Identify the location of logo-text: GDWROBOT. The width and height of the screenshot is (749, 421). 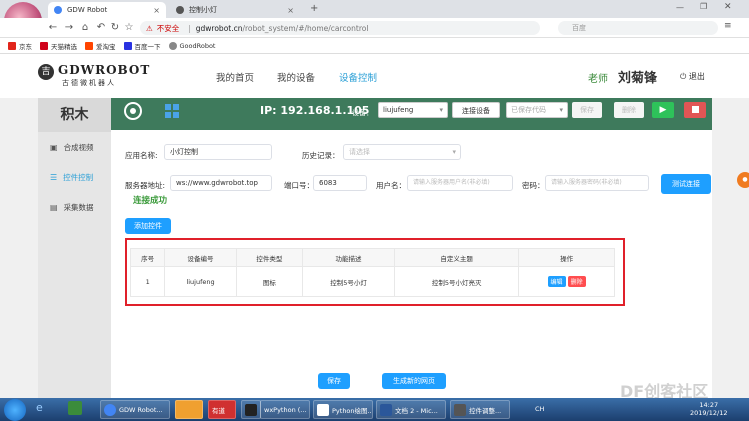
(104, 70).